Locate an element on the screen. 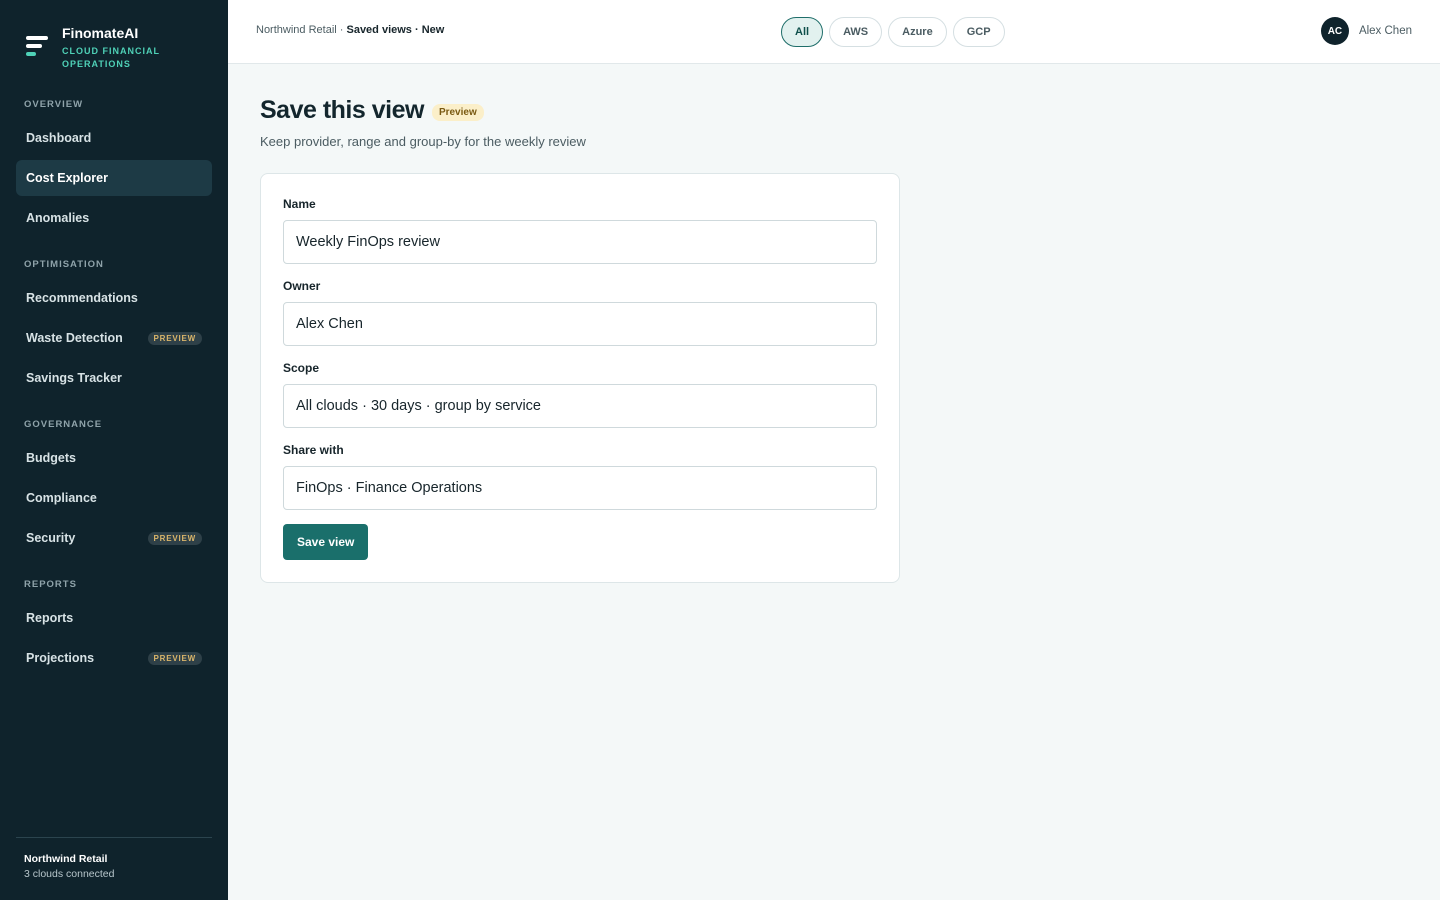 This screenshot has width=1440, height=900. sidebar-item-label: Compliance is located at coordinates (61, 498).